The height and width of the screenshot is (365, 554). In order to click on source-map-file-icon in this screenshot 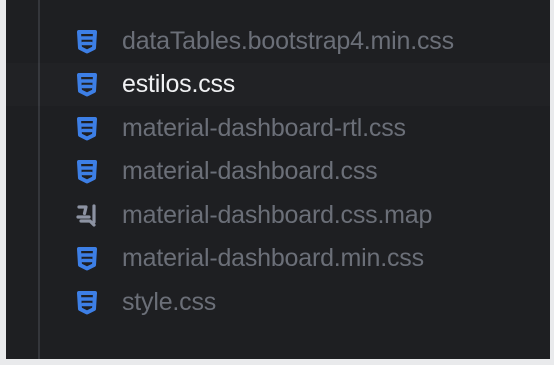, I will do `click(87, 215)`.